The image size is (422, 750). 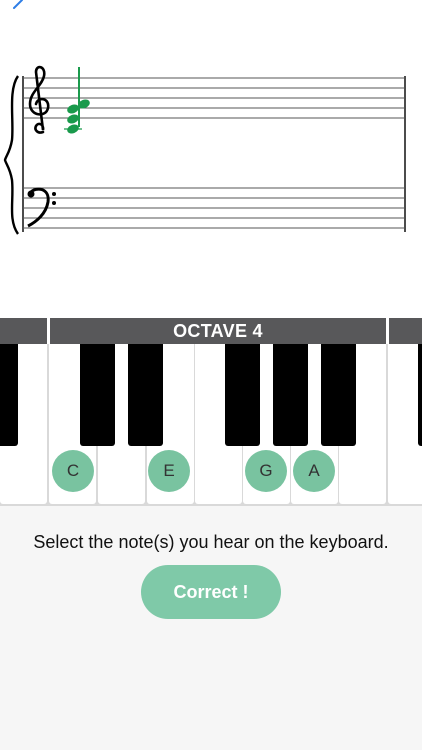 What do you see at coordinates (73, 119) in the screenshot?
I see `note-head-e` at bounding box center [73, 119].